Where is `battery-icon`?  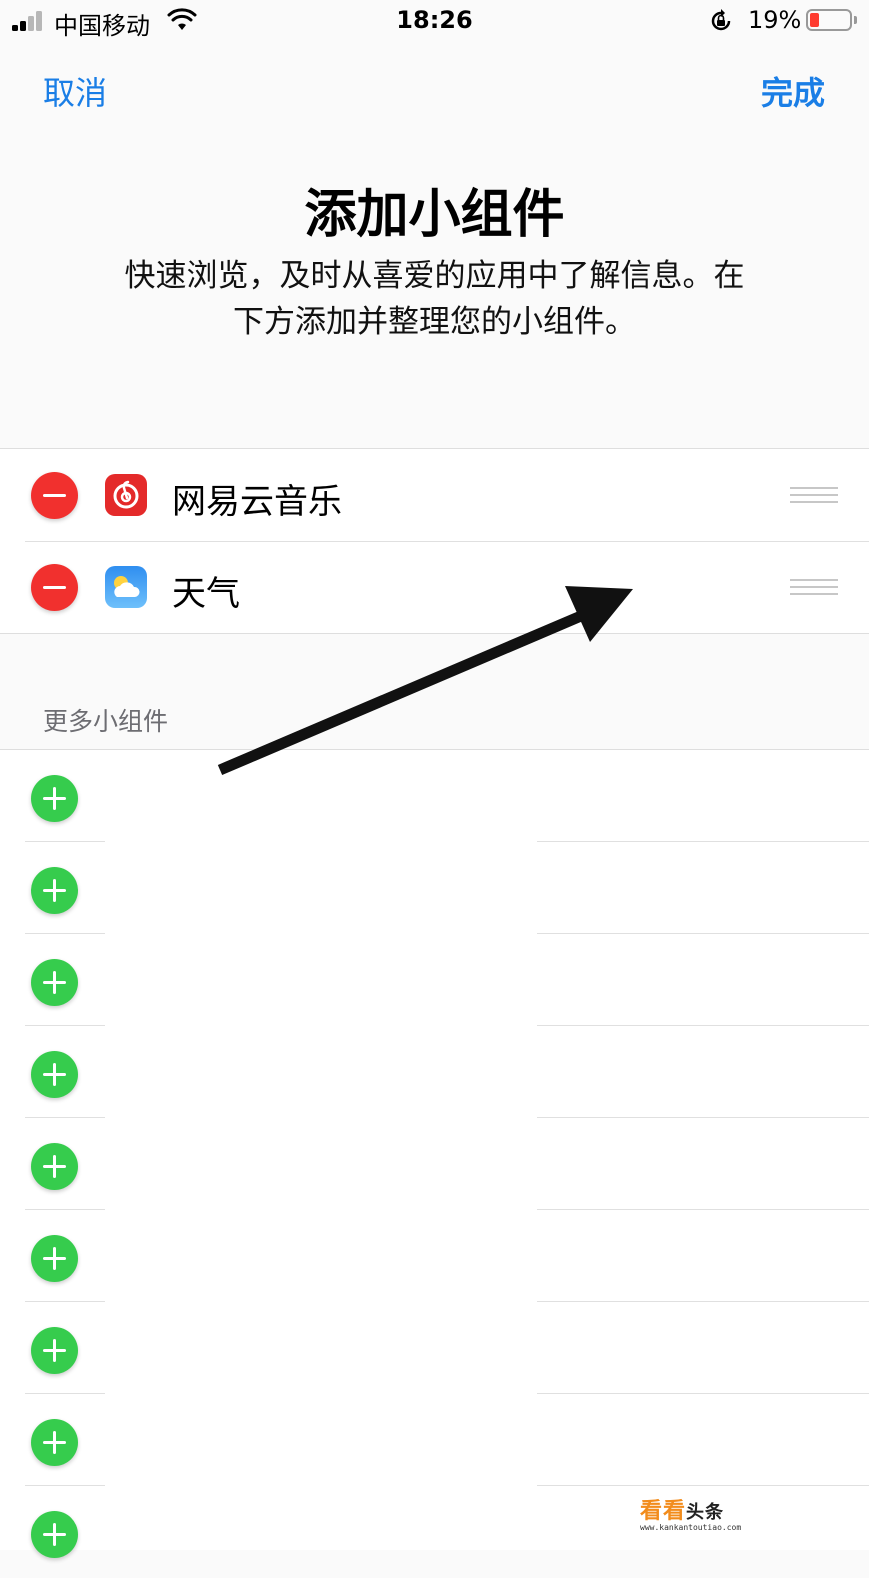
battery-icon is located at coordinates (829, 20).